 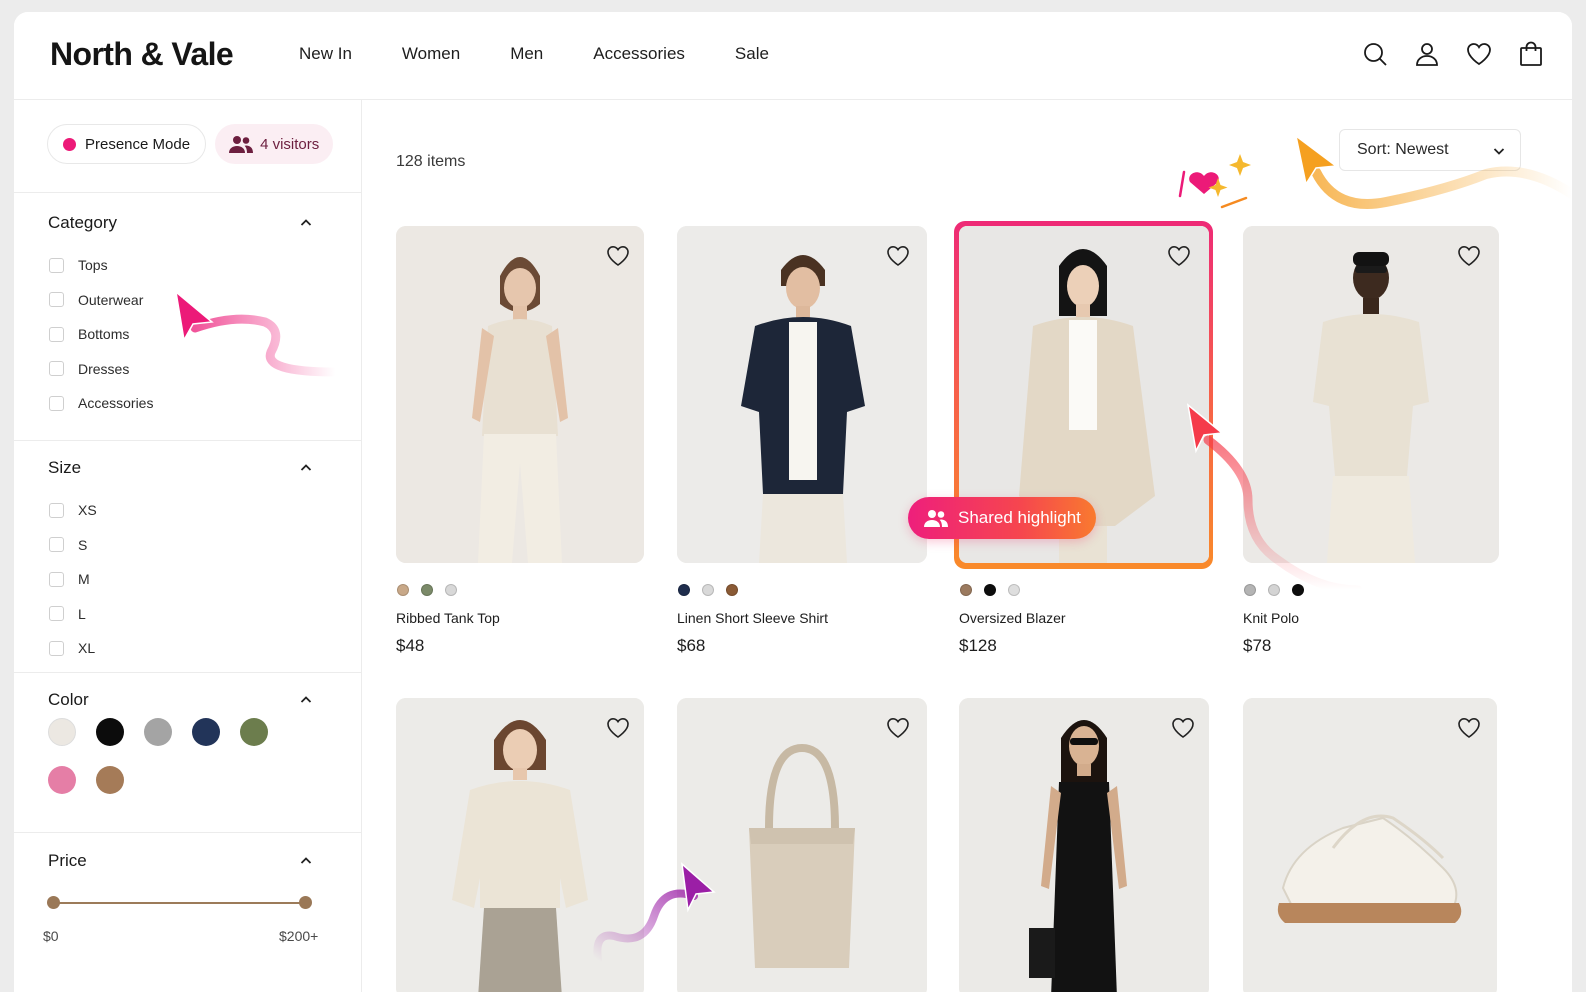 I want to click on price-range-slider, so click(x=179, y=903).